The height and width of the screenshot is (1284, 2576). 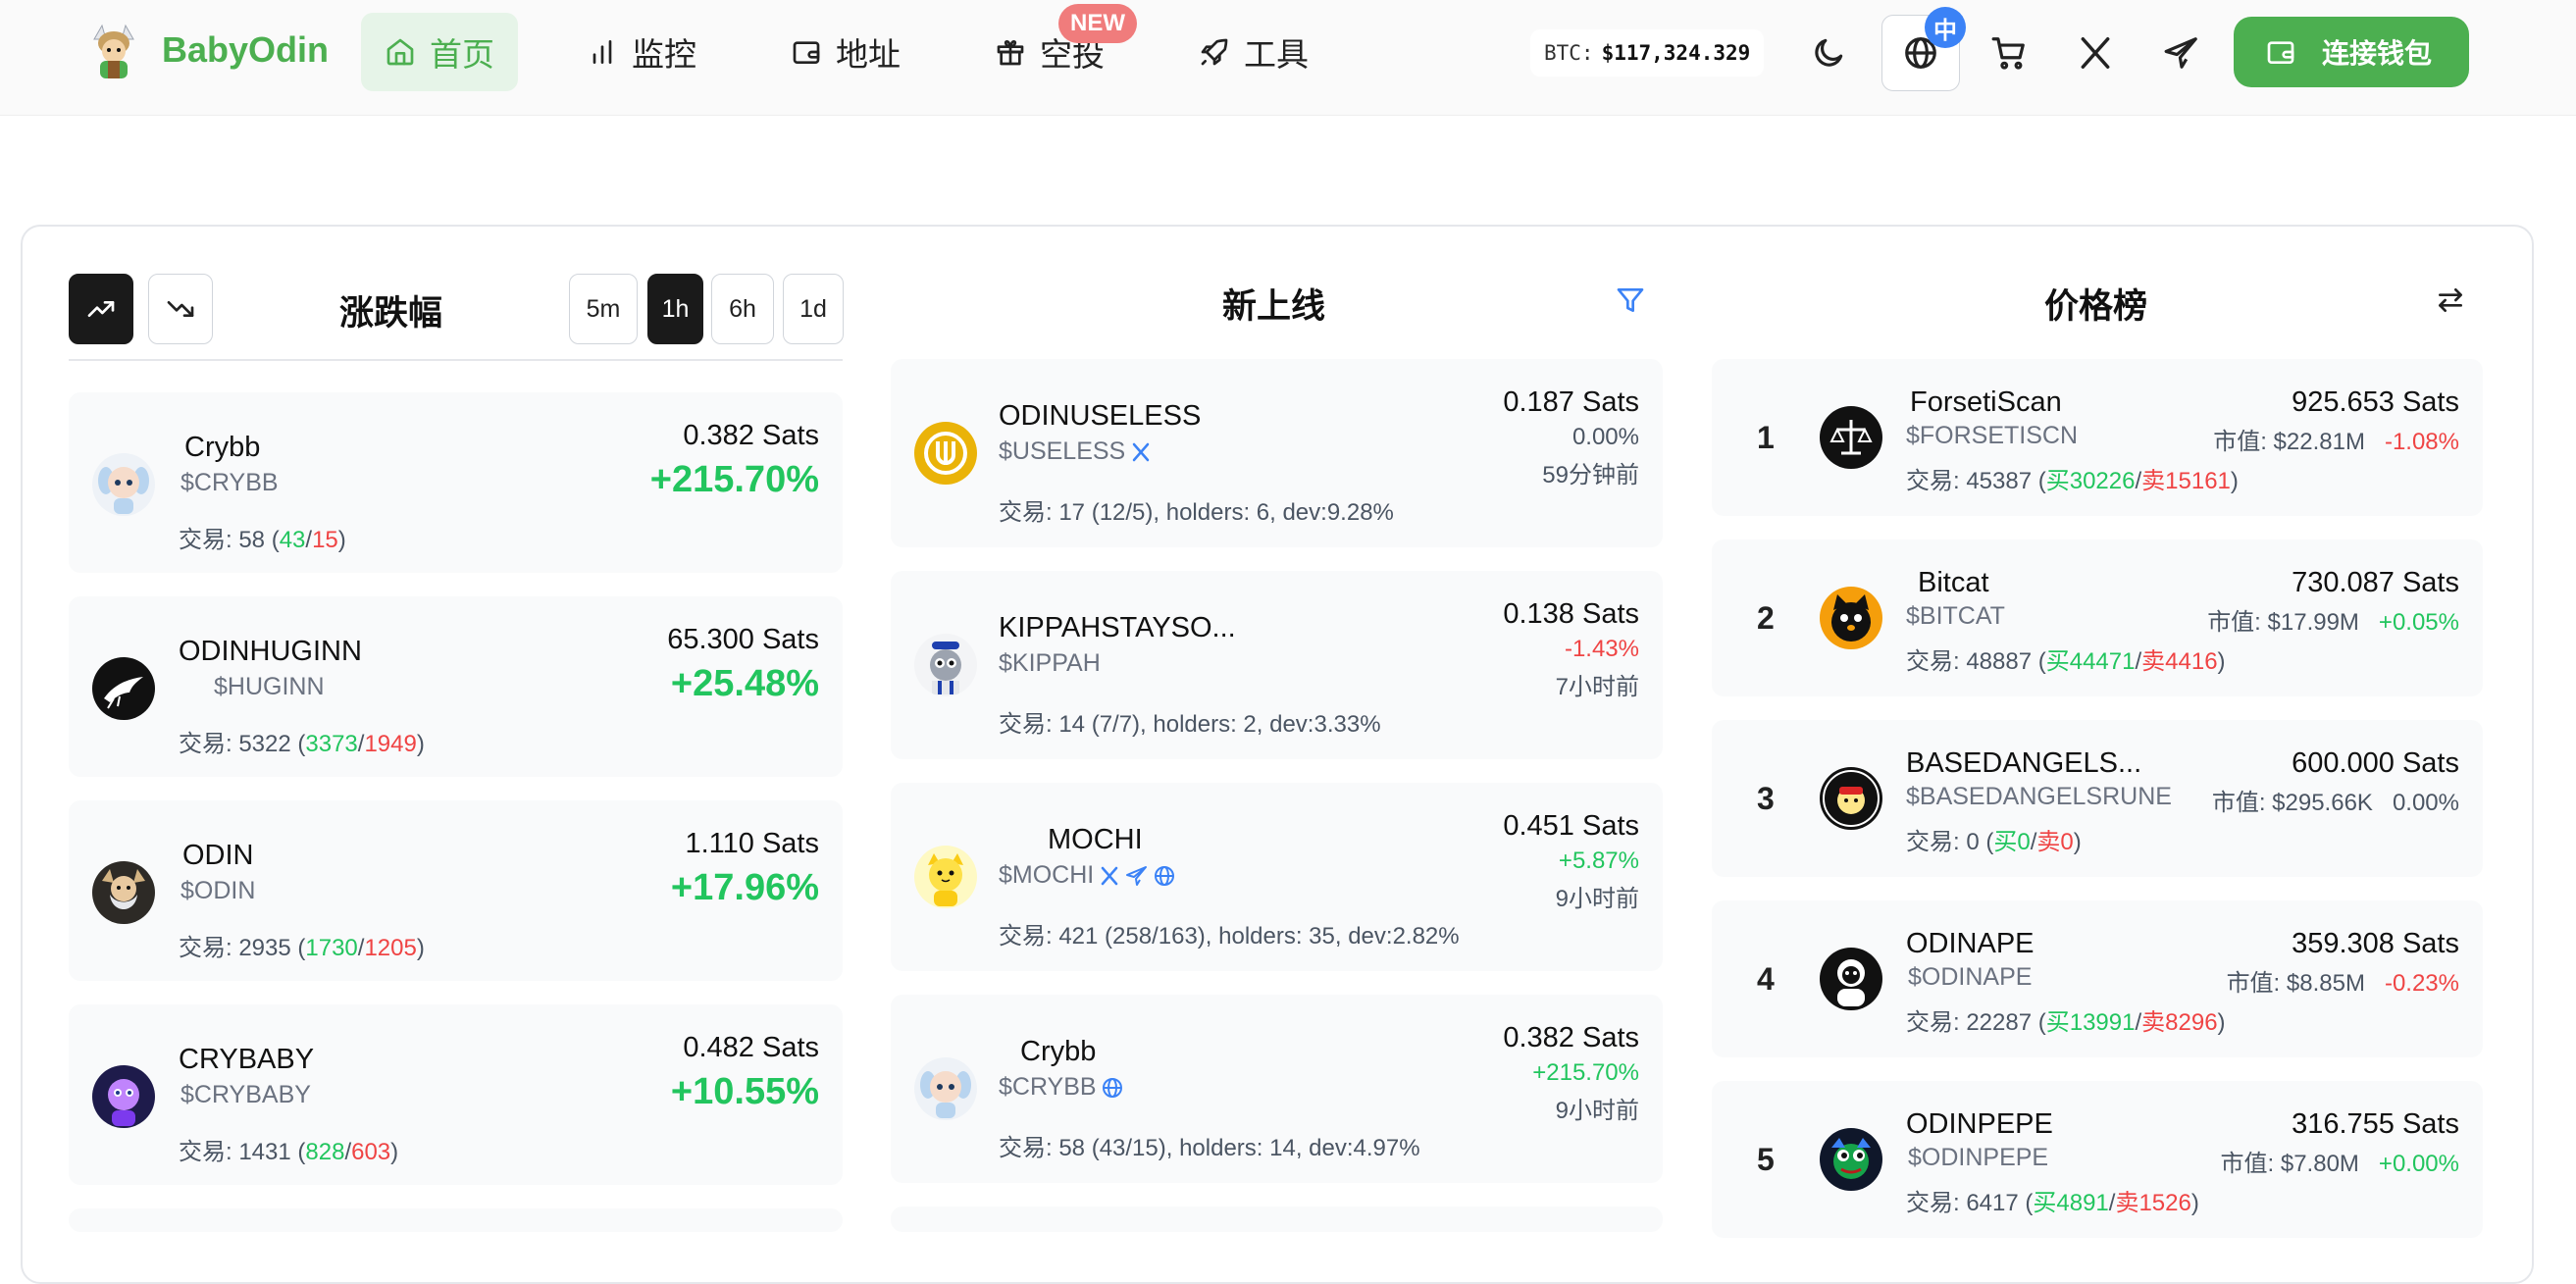 I want to click on filter-icon, so click(x=1630, y=300).